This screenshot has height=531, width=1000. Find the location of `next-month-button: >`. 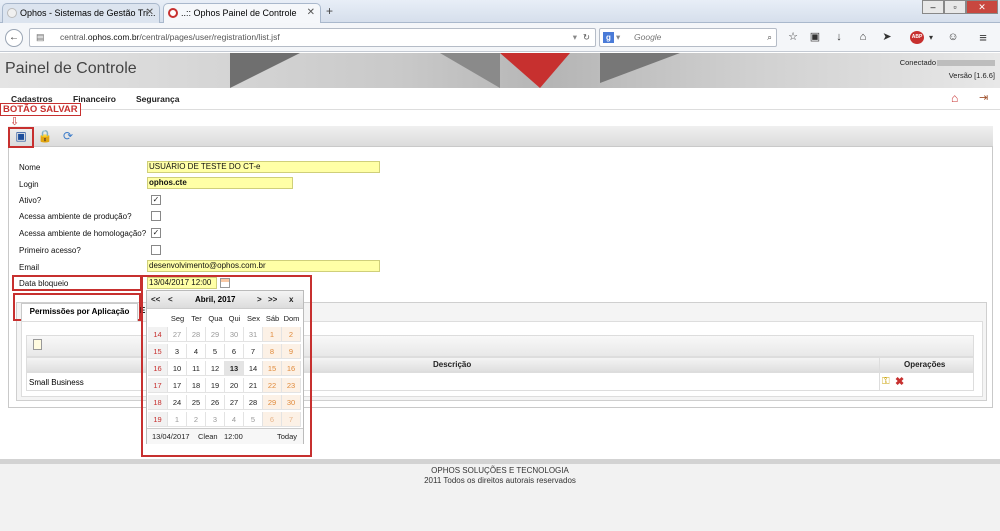

next-month-button: > is located at coordinates (259, 299).